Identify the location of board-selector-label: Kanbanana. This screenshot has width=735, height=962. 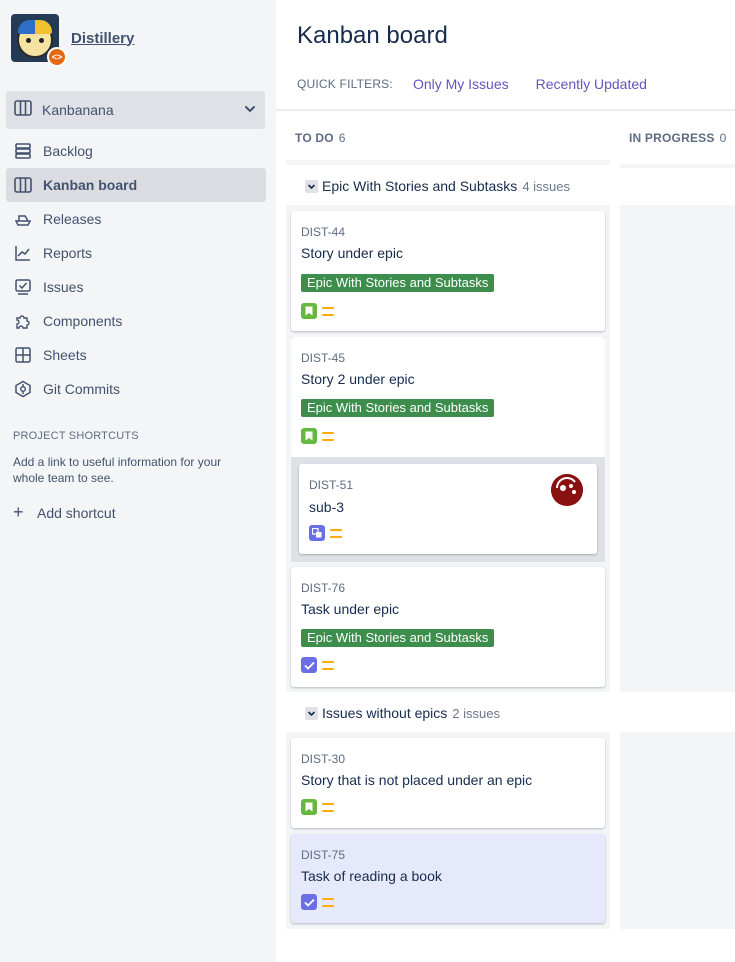
(78, 110).